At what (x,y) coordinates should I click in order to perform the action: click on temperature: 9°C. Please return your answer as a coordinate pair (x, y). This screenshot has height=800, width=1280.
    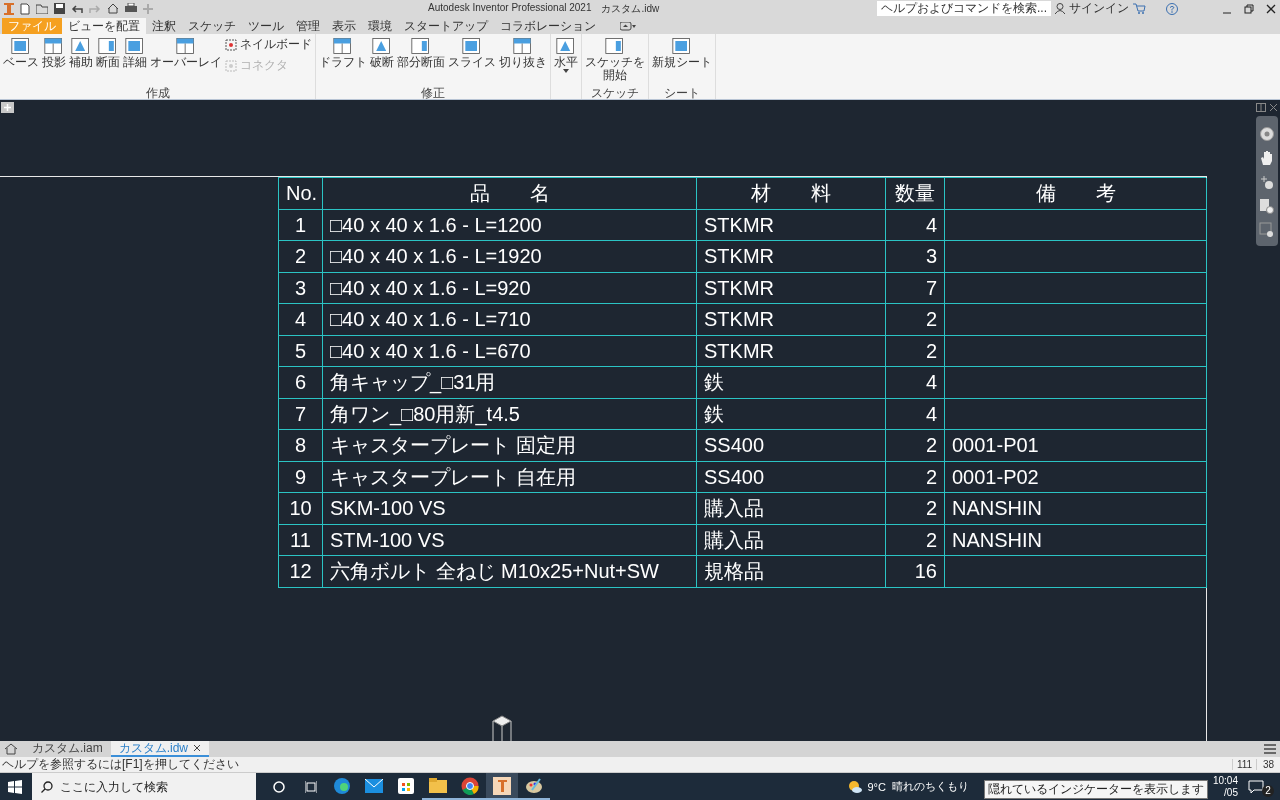
    Looking at the image, I should click on (876, 786).